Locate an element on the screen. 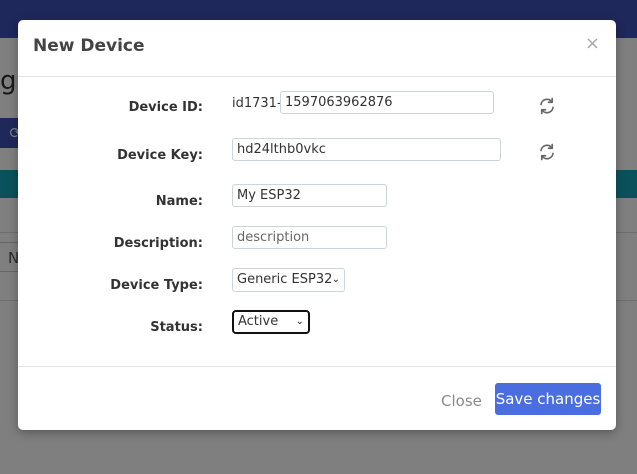 Image resolution: width=637 pixels, height=474 pixels. device-id-label: Device ID: is located at coordinates (165, 107).